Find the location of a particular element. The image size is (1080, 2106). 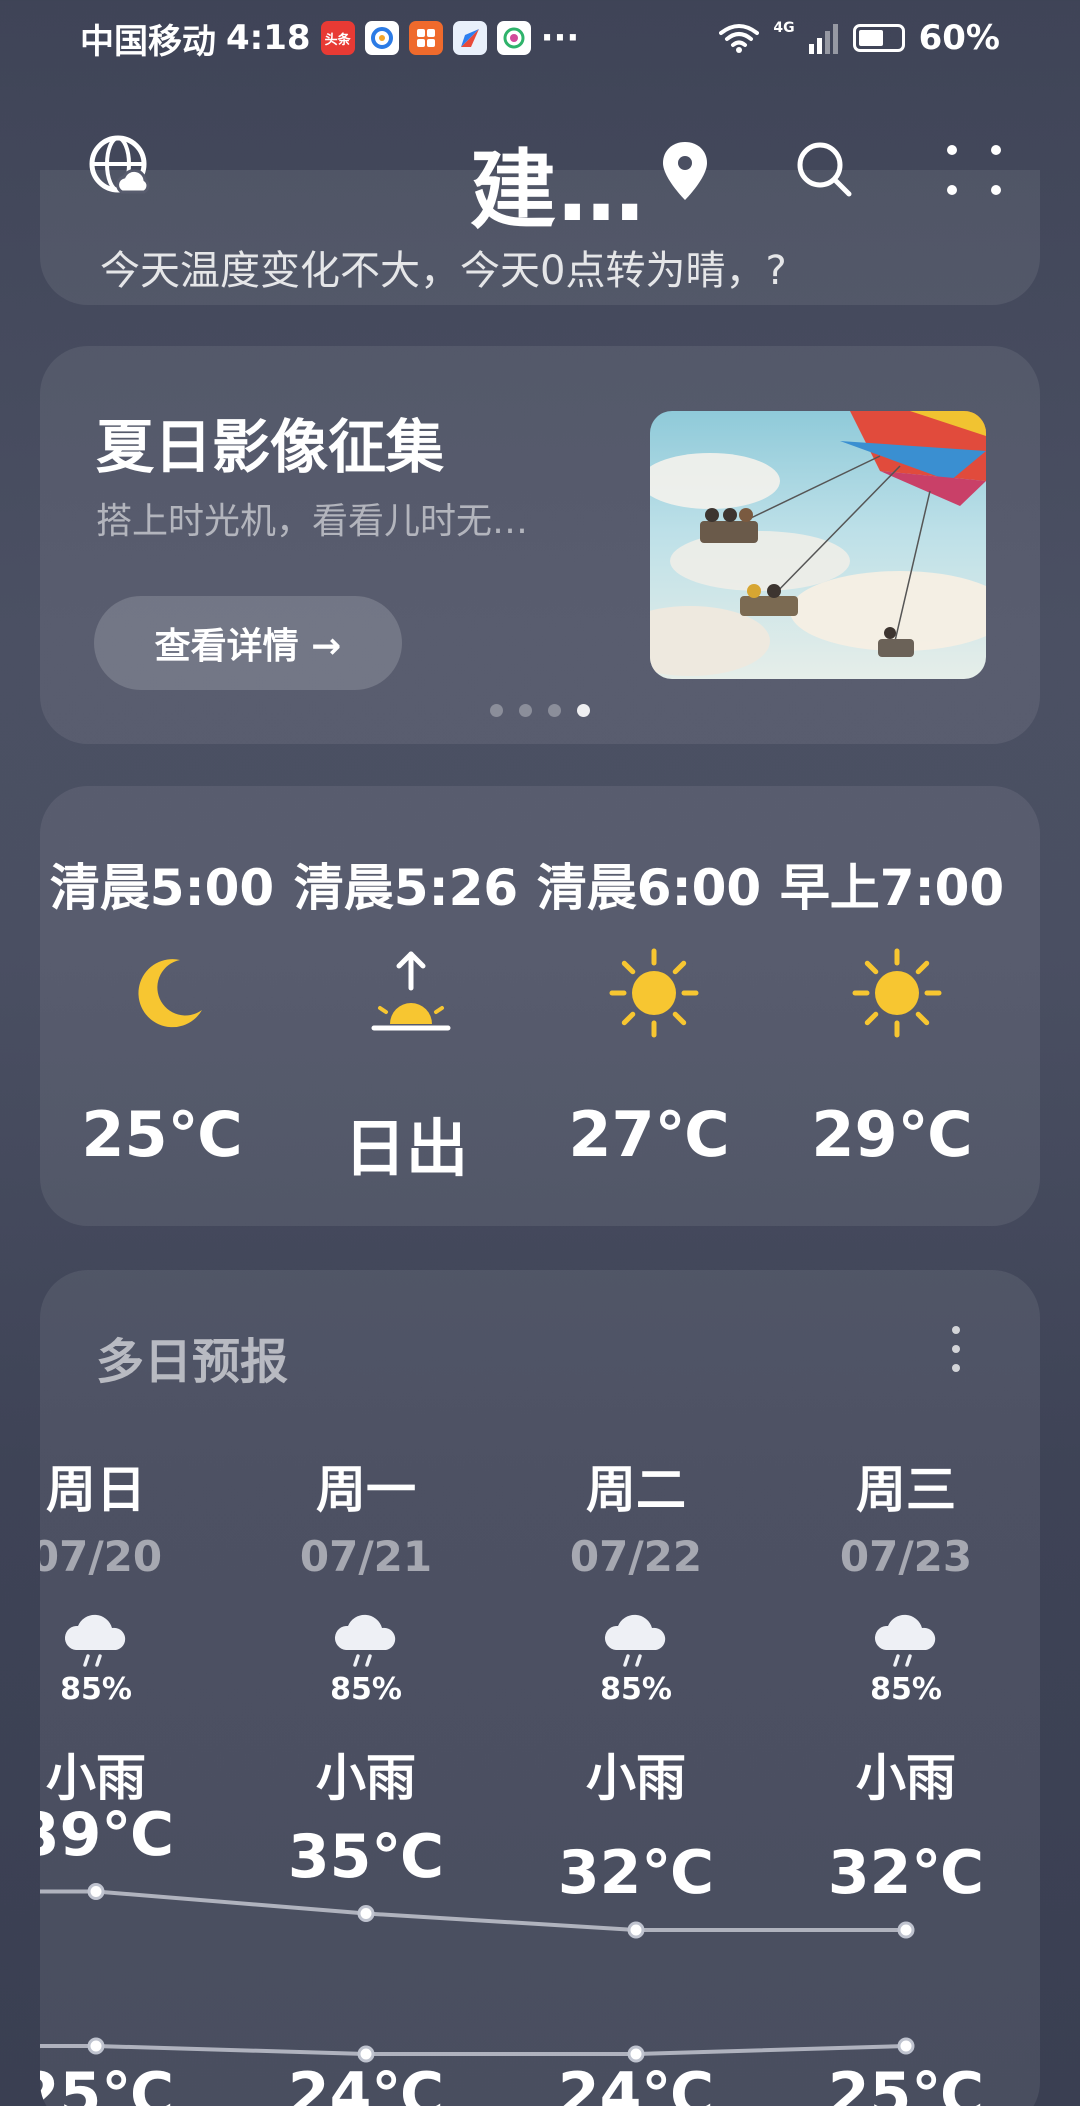

forecast-day-name: 周二 is located at coordinates (636, 1490).